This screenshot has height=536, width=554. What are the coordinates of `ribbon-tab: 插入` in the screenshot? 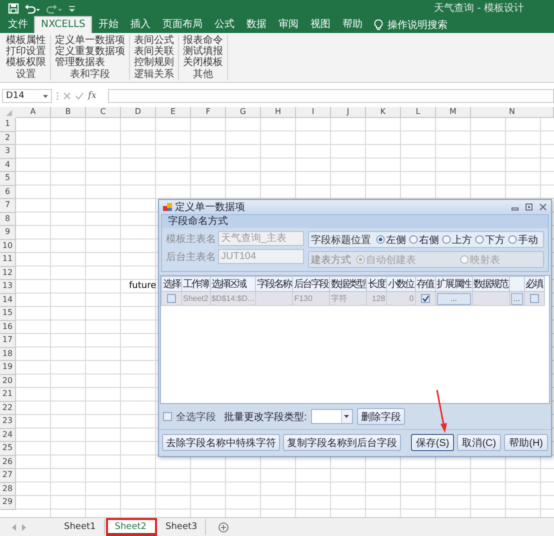 It's located at (140, 25).